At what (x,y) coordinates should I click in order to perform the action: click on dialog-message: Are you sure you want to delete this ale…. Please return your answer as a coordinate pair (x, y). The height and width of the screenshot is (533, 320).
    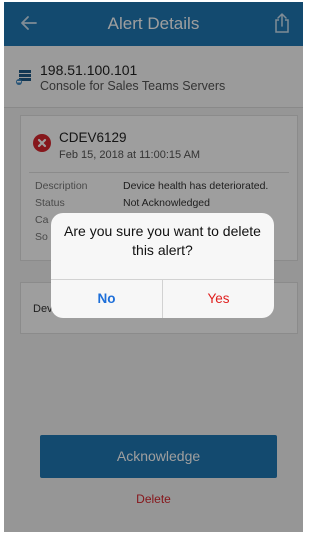
    Looking at the image, I should click on (162, 240).